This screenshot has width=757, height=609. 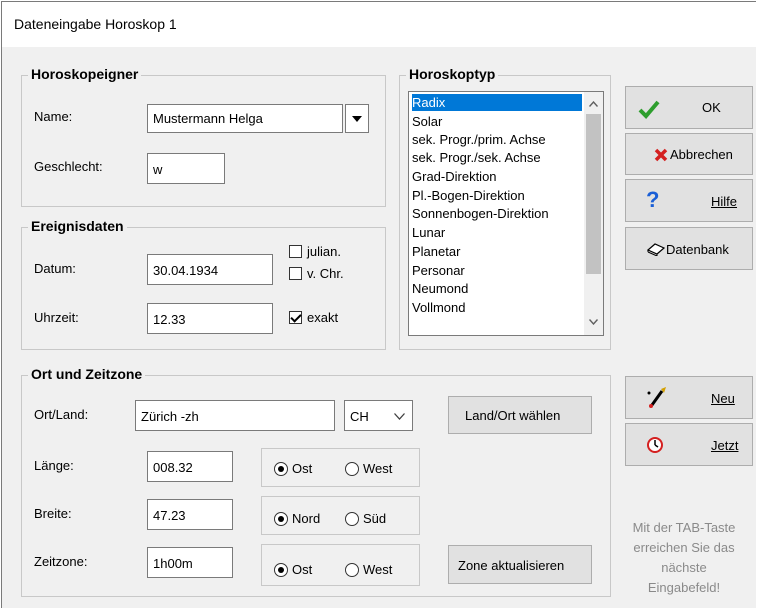 I want to click on latitude-label: Breite:, so click(x=53, y=513).